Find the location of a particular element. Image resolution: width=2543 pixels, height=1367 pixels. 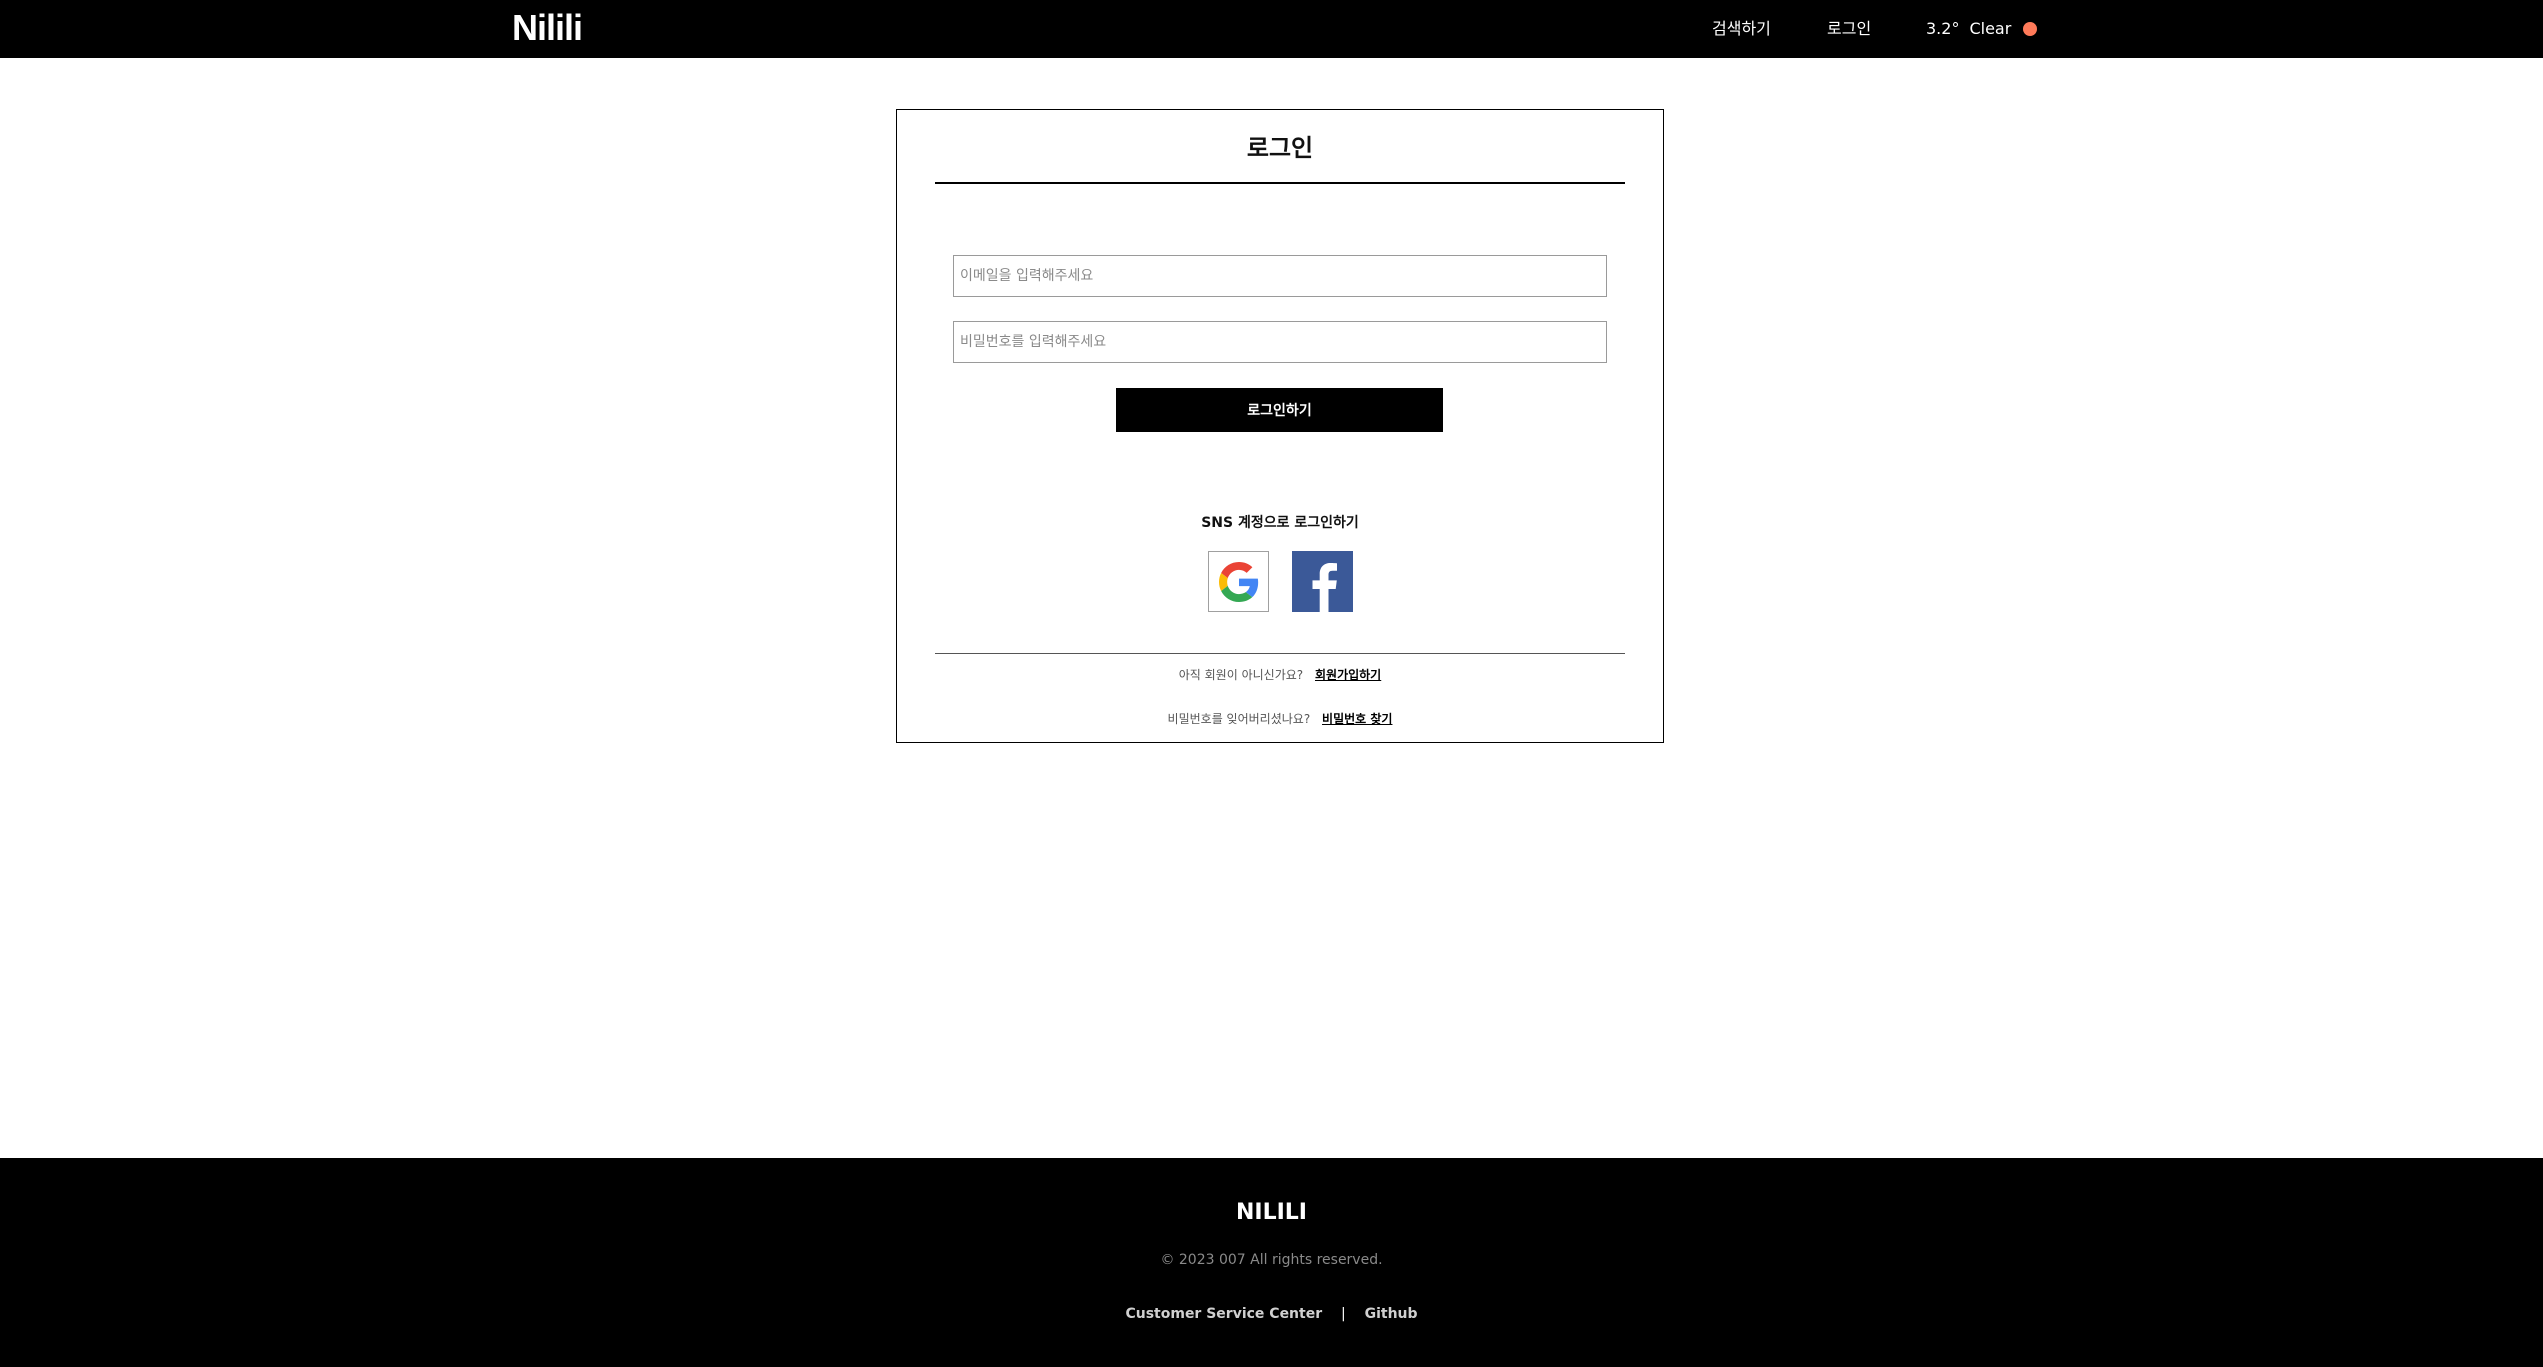

github-link: Github is located at coordinates (1391, 1314).